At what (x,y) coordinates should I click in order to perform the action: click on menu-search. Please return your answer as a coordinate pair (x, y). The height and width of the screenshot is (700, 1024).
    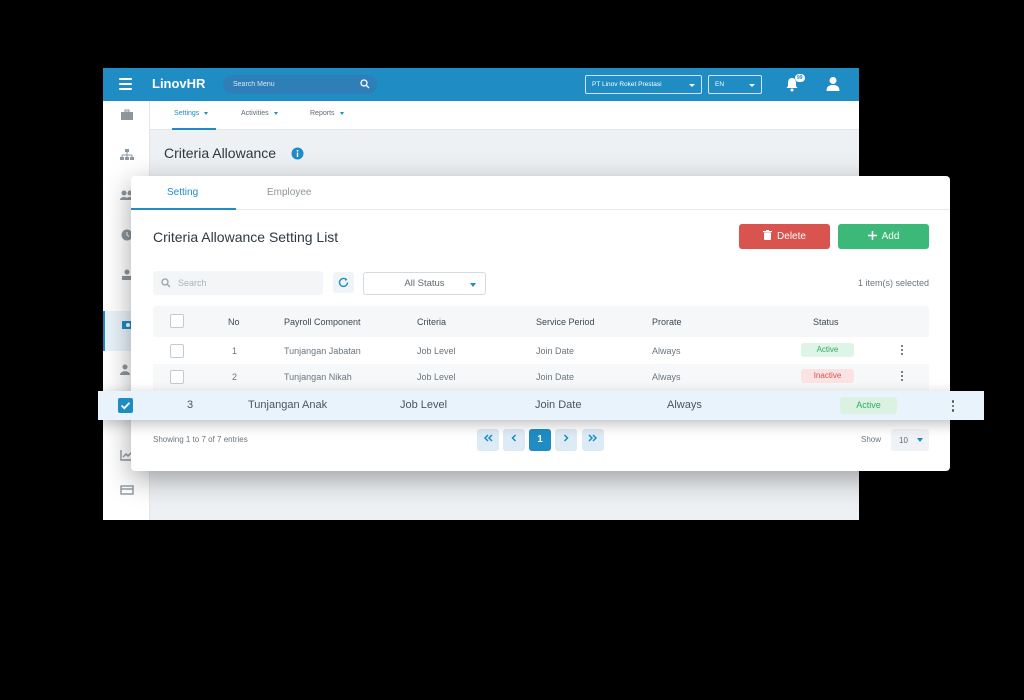
    Looking at the image, I should click on (300, 84).